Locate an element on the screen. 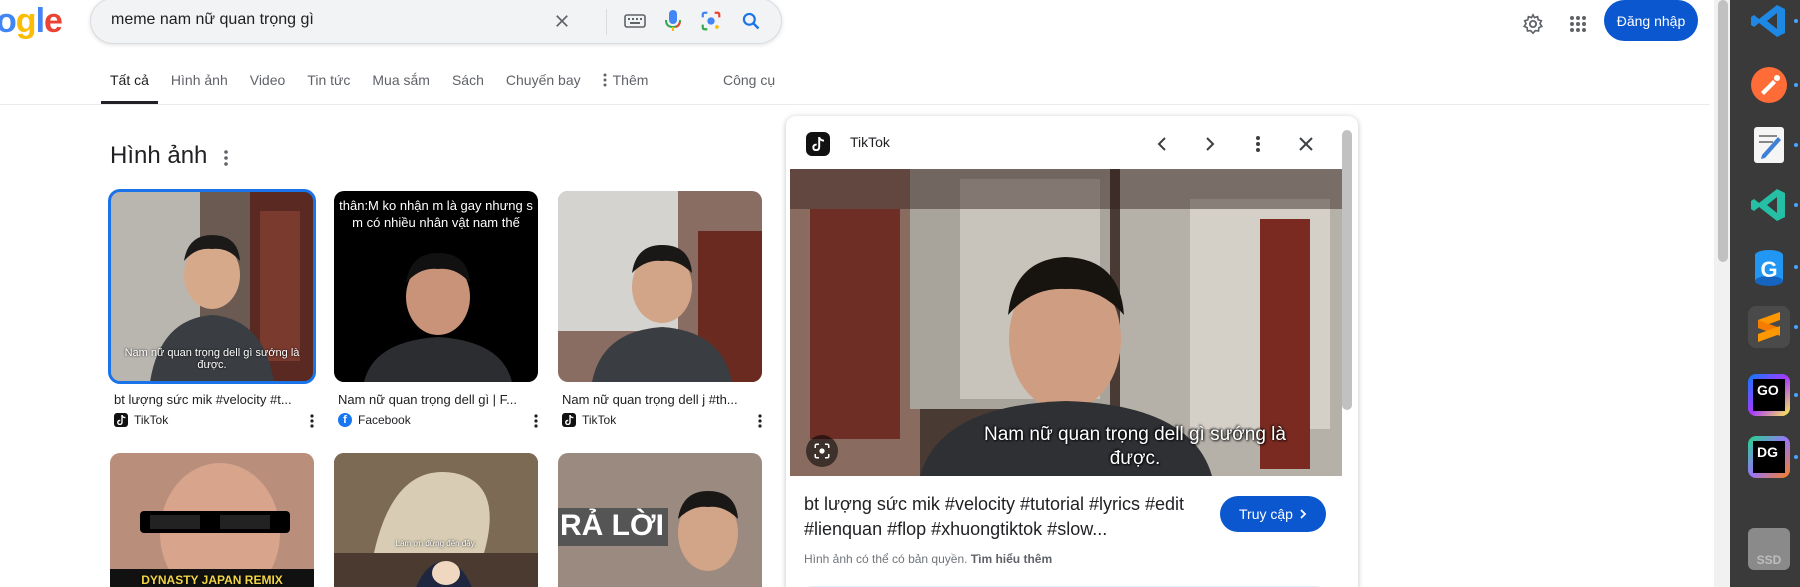 The image size is (1800, 587). search-box: meme nam nữ quan trọng gì is located at coordinates (436, 22).